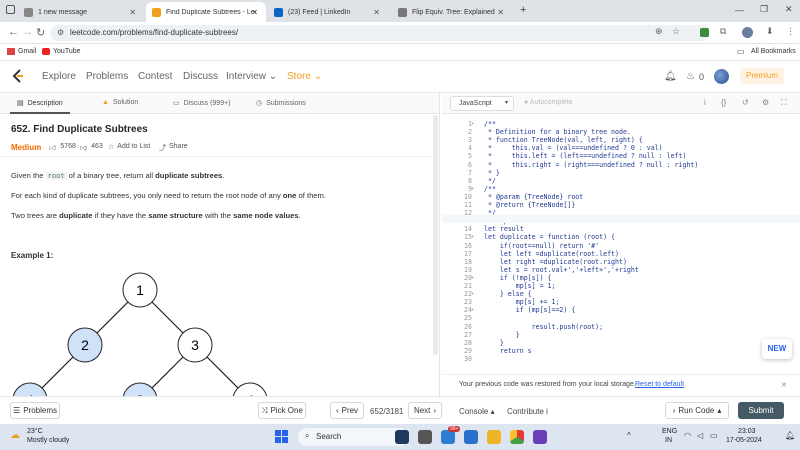  Describe the element at coordinates (770, 31) in the screenshot. I see `downloads-icon: ⬇` at that location.